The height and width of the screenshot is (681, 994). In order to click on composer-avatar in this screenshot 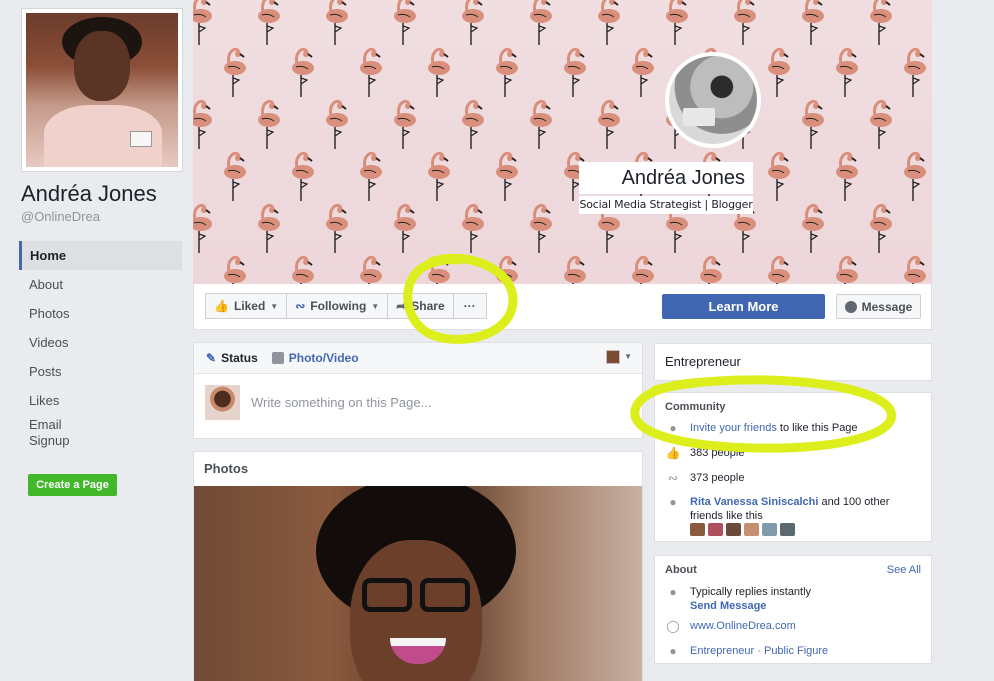, I will do `click(222, 402)`.